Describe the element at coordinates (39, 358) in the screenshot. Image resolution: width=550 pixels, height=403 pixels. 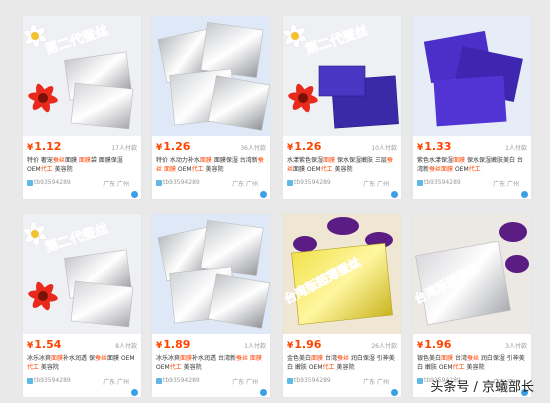
I see `title-text: 冰乐冰爽` at that location.